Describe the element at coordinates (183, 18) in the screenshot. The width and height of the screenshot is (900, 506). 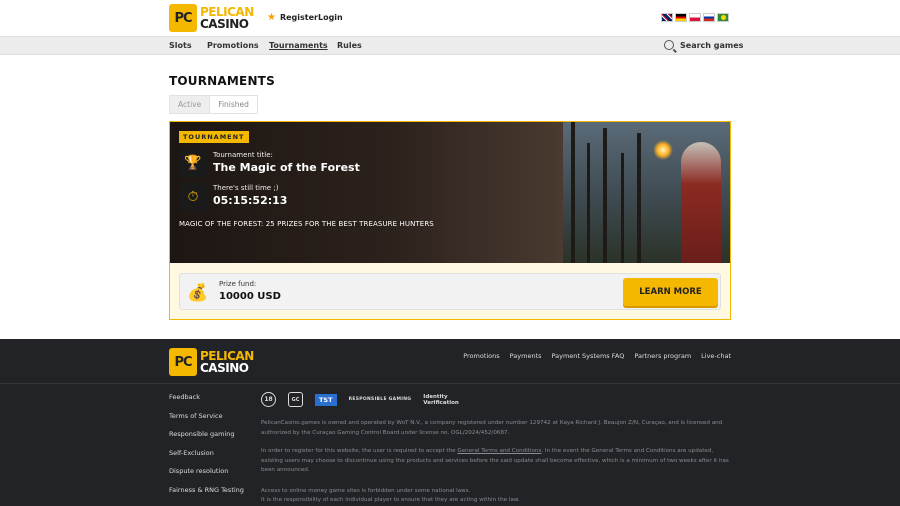
I see `logo-badge: PC` at that location.